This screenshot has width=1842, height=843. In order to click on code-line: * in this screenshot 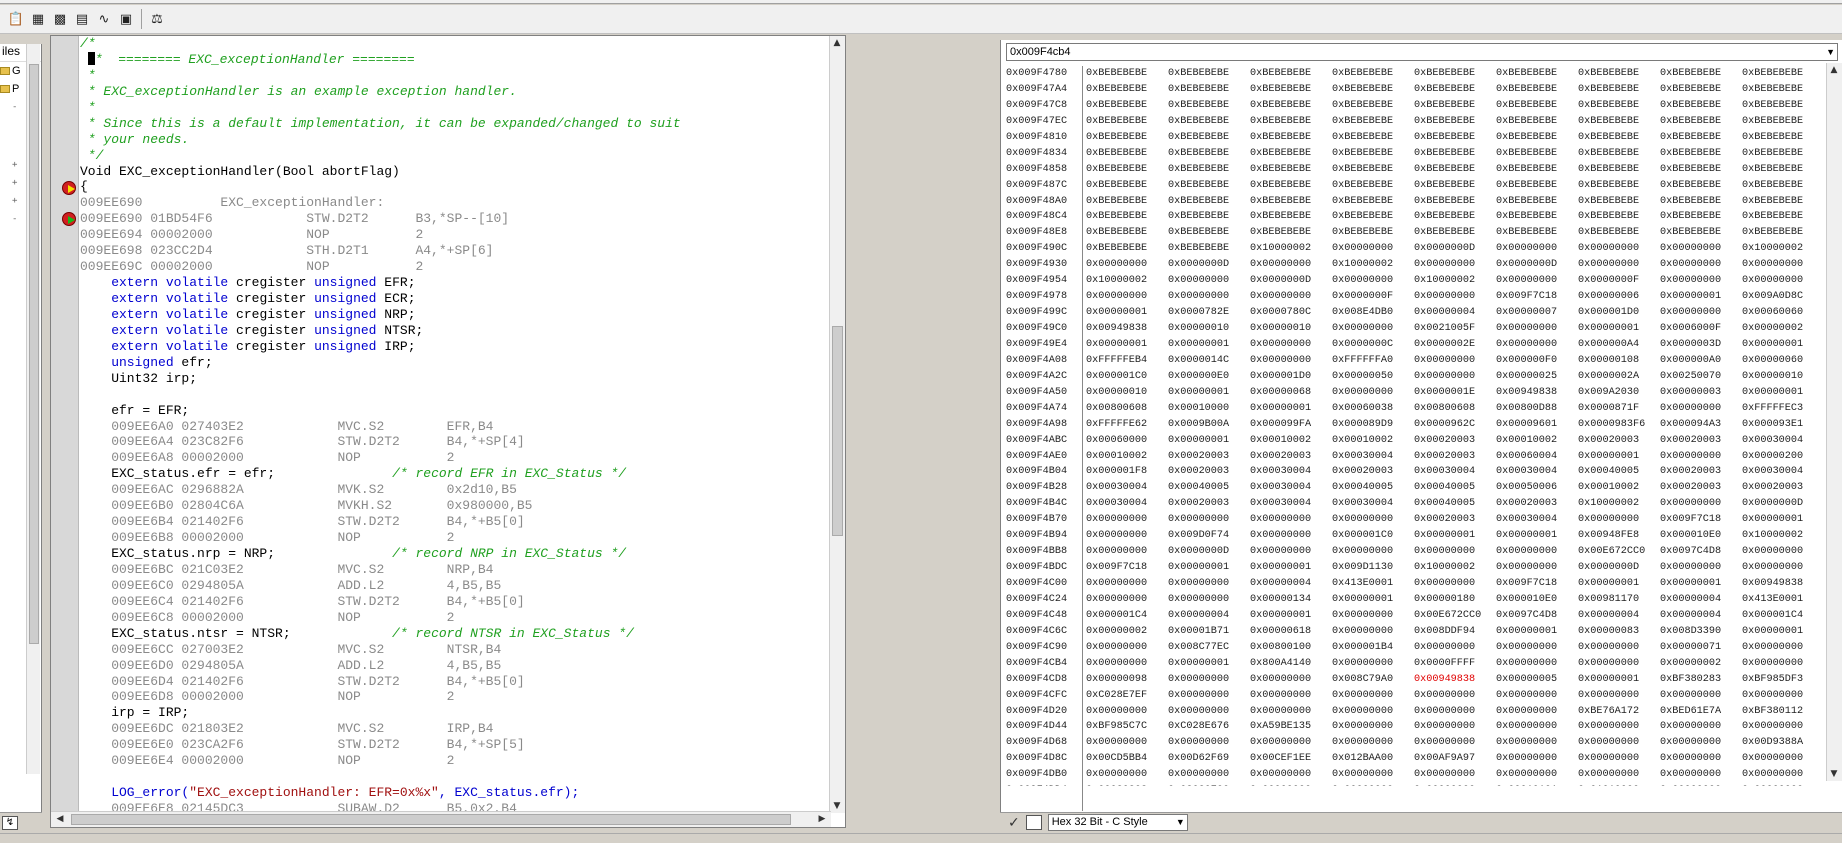, I will do `click(455, 76)`.